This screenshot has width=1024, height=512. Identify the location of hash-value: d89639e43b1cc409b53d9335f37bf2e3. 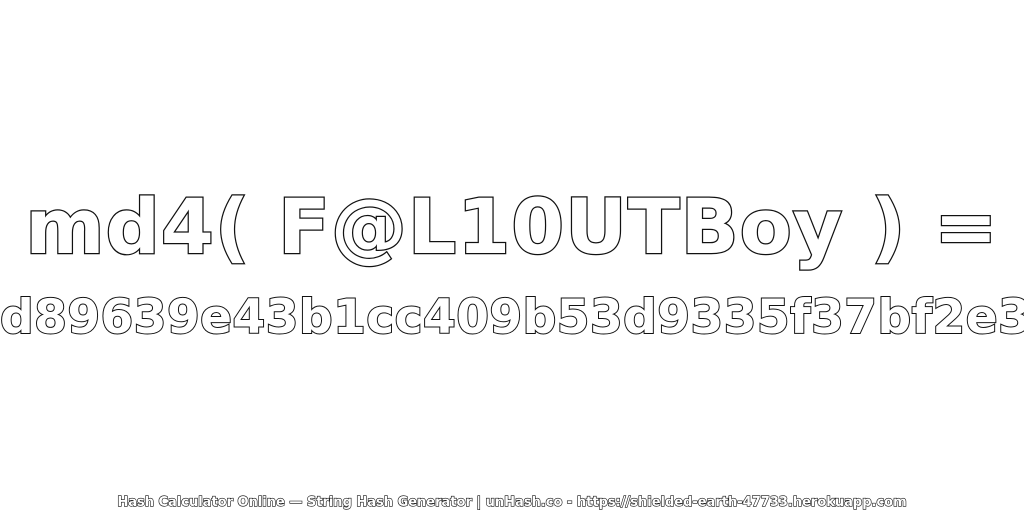
(512, 317).